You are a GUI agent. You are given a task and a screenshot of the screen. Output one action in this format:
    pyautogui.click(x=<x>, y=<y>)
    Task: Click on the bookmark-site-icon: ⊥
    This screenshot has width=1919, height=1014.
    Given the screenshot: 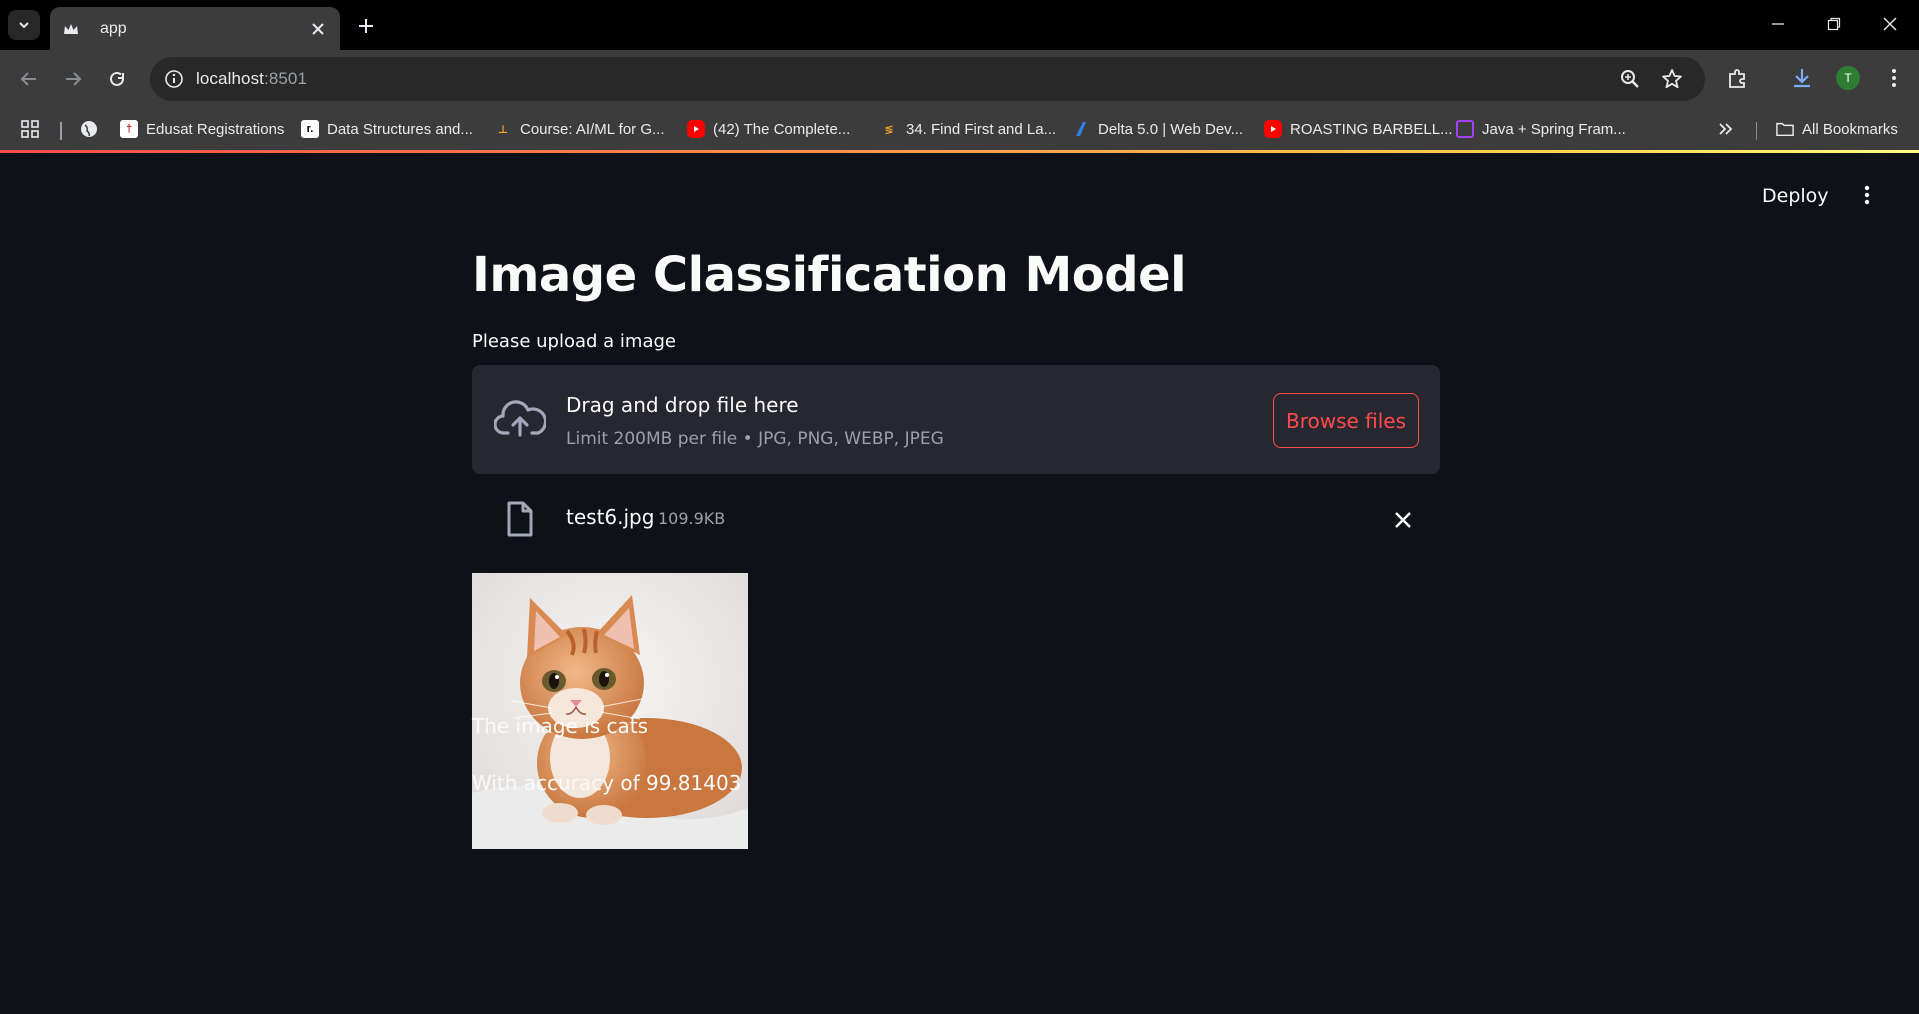 What is the action you would take?
    pyautogui.click(x=503, y=129)
    